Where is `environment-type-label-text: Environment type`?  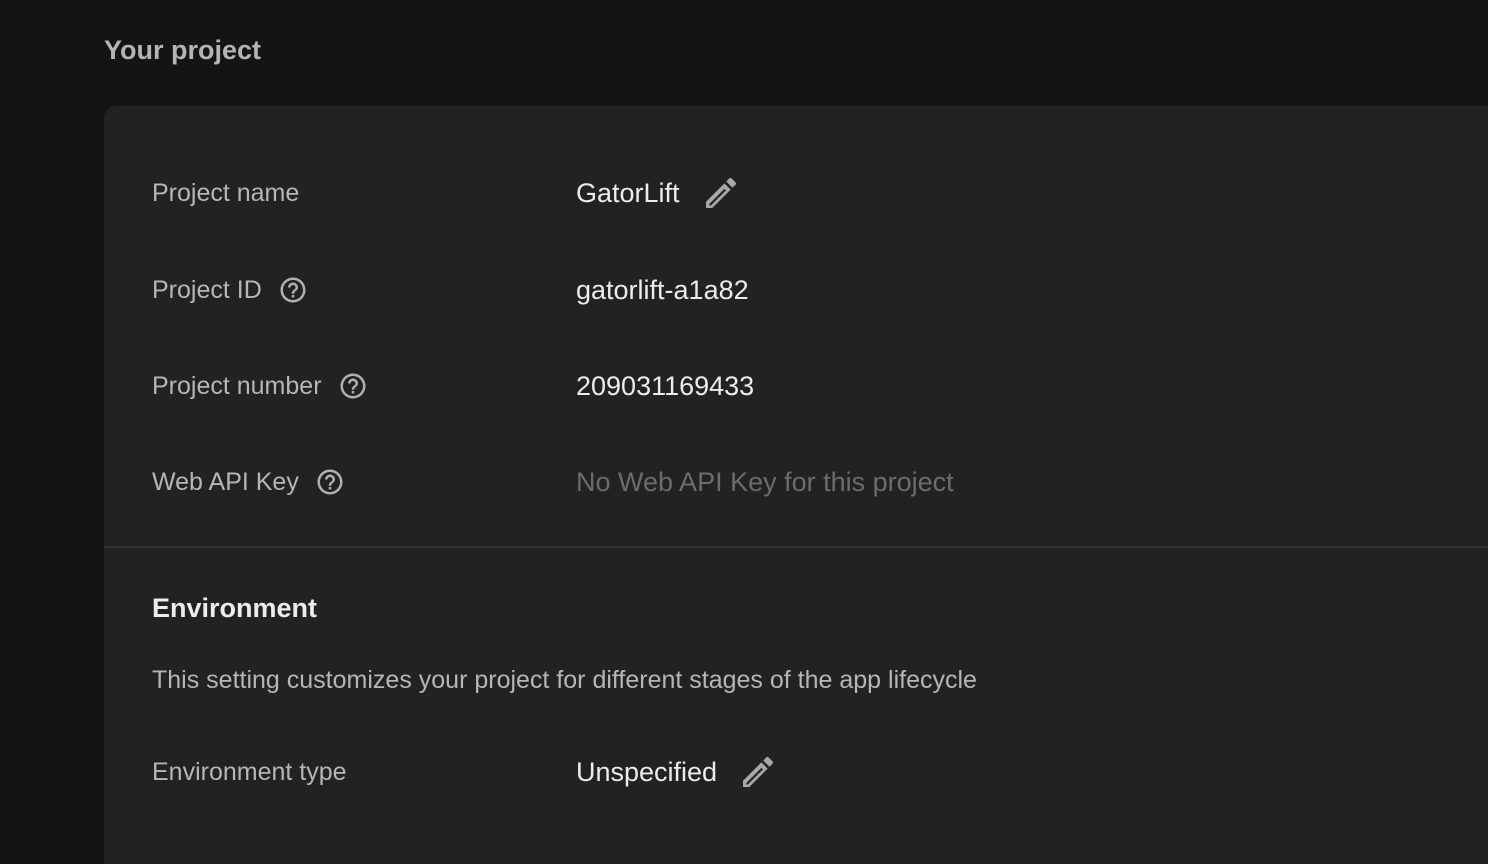 environment-type-label-text: Environment type is located at coordinates (249, 771).